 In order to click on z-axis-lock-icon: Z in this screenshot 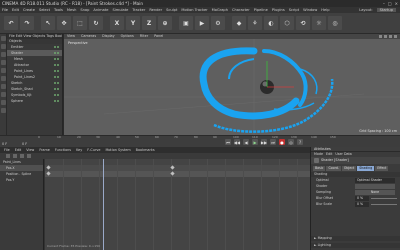, I will do `click(149, 23)`.